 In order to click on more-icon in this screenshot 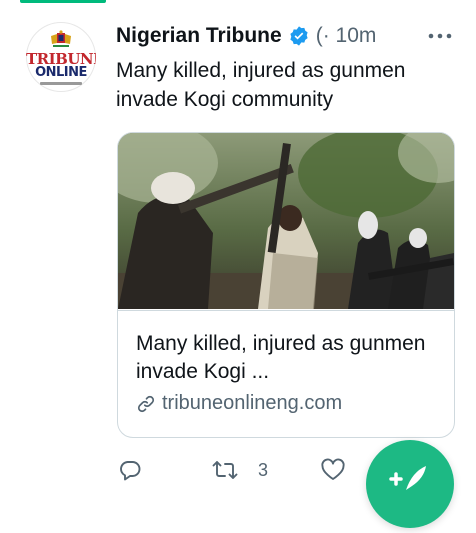, I will do `click(440, 36)`.